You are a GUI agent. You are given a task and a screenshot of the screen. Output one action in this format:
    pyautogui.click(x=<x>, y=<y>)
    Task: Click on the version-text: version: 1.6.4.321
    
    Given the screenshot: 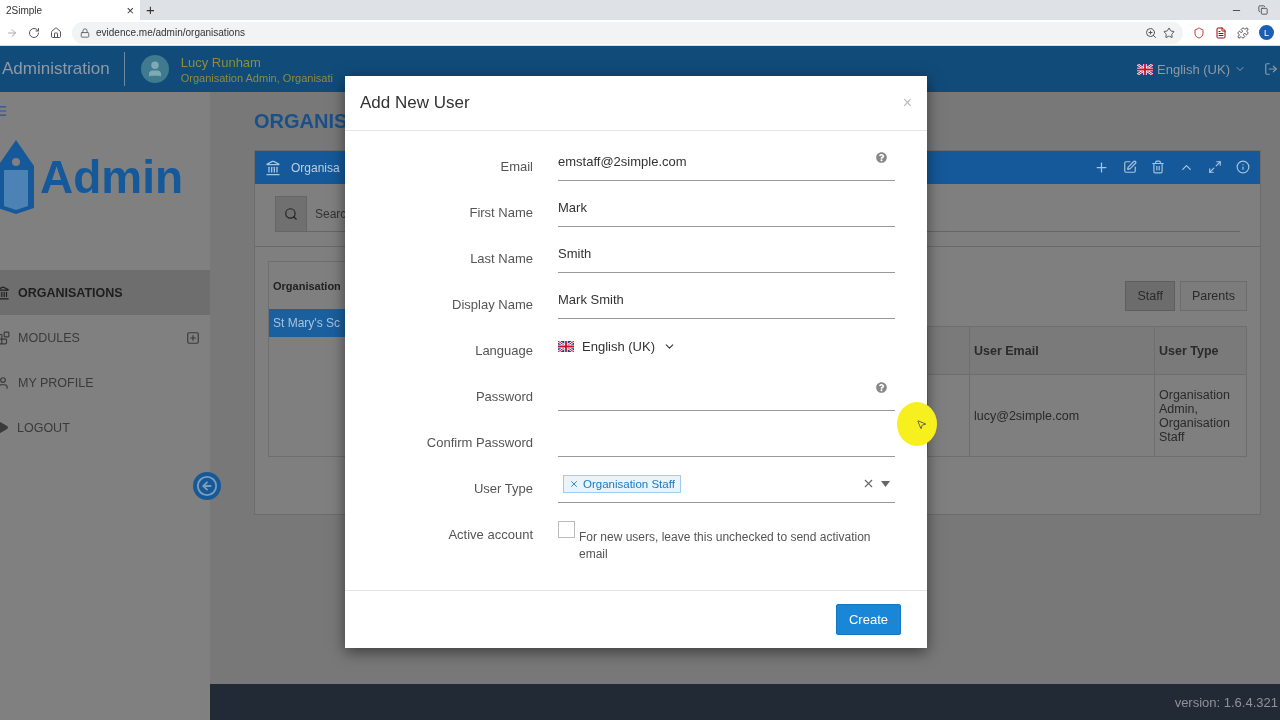 What is the action you would take?
    pyautogui.click(x=1226, y=702)
    